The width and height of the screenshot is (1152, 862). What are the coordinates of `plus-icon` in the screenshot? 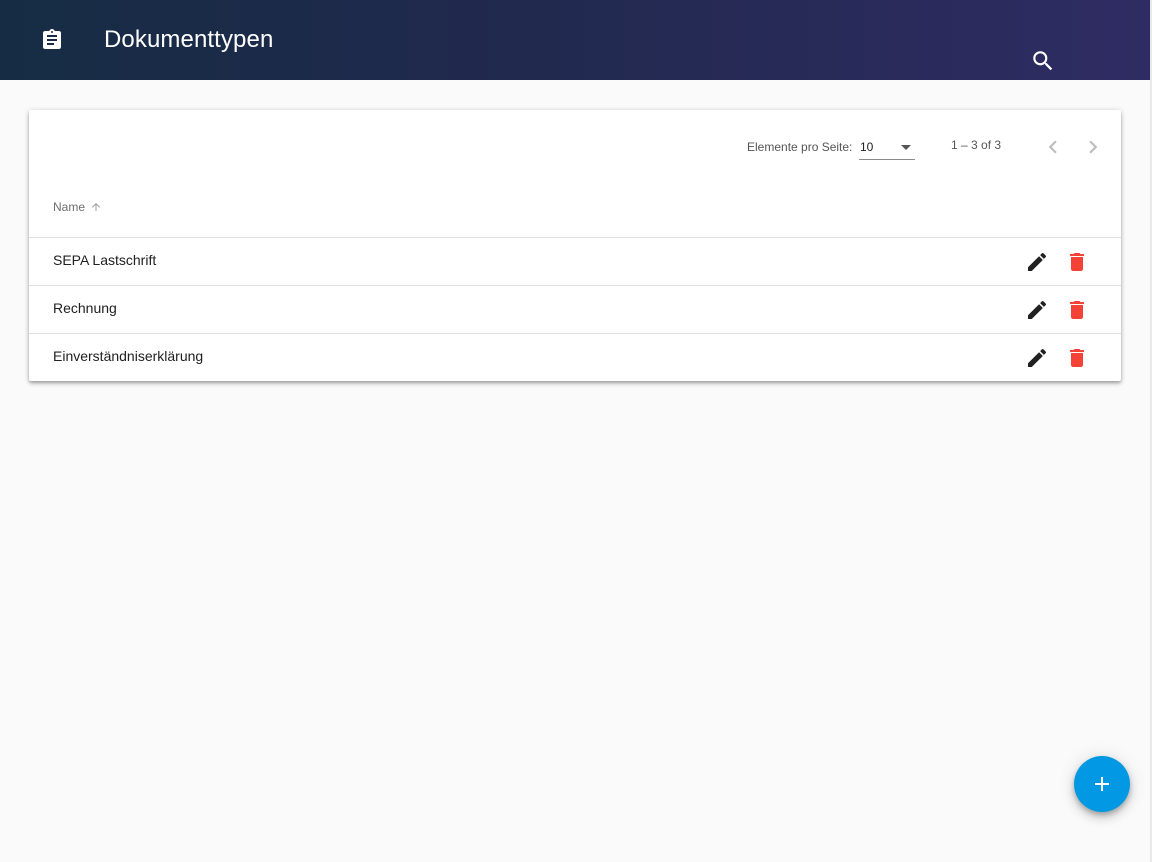 It's located at (1102, 784).